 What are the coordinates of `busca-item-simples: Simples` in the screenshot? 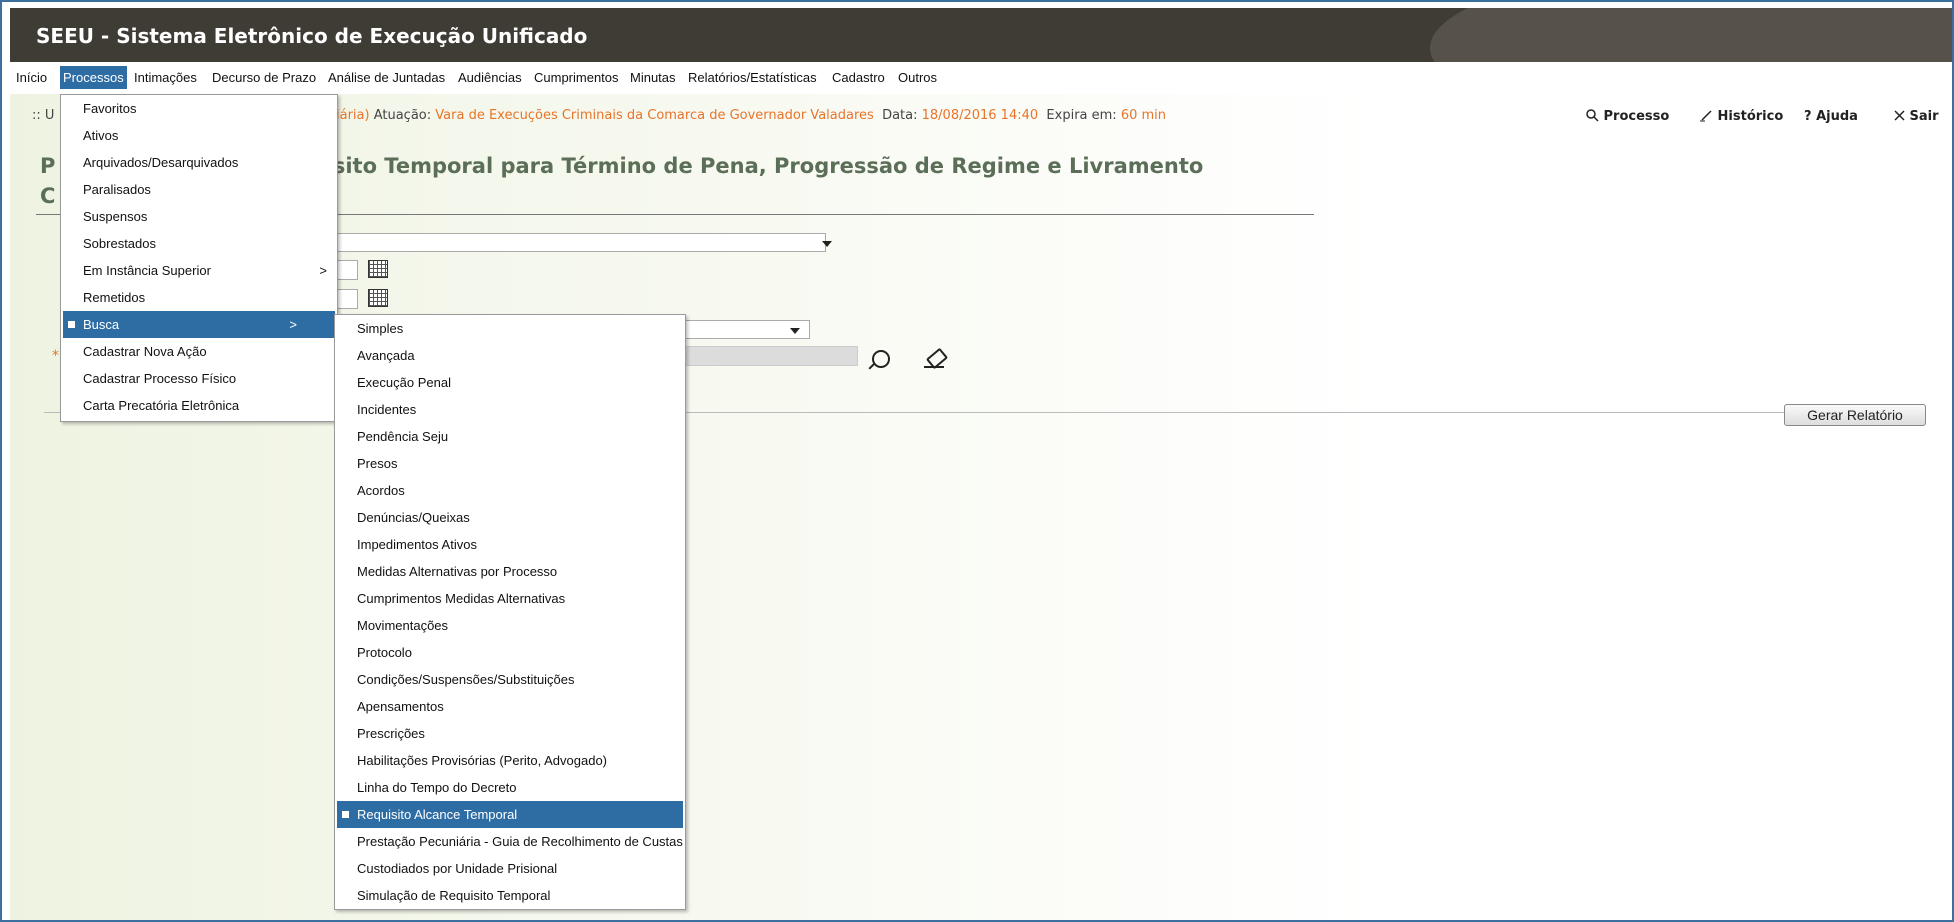 It's located at (510, 328).